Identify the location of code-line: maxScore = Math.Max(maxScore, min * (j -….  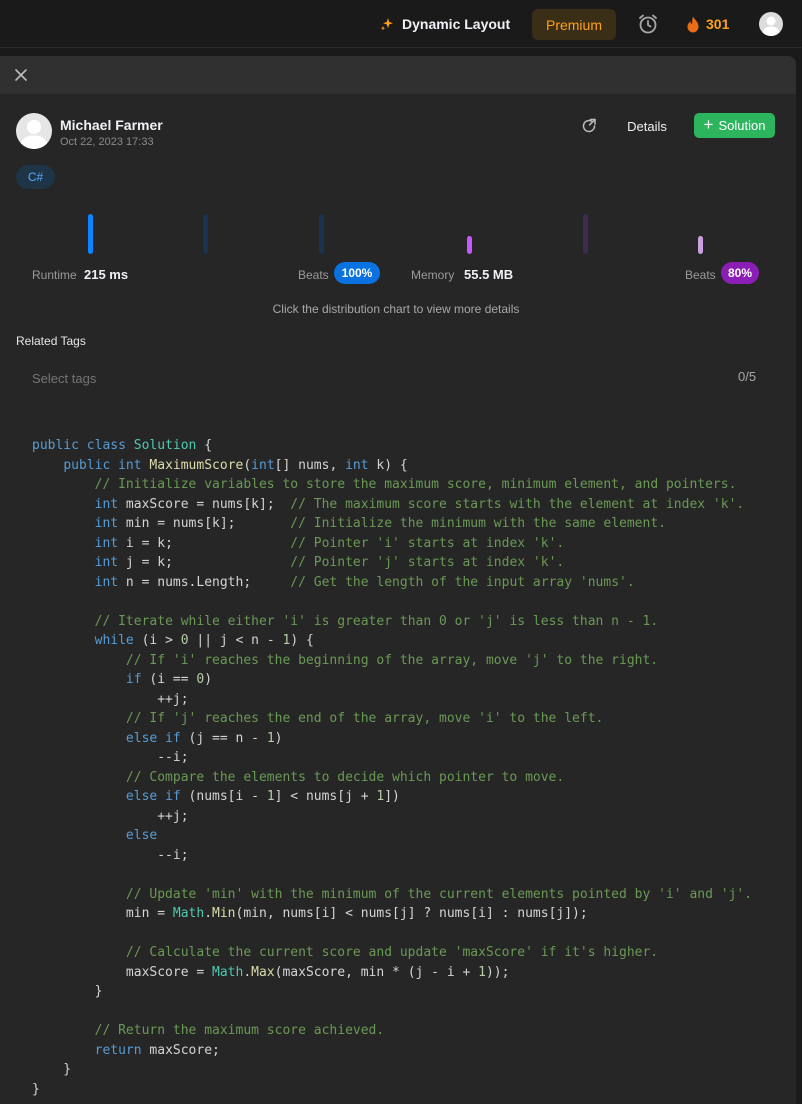
(271, 972).